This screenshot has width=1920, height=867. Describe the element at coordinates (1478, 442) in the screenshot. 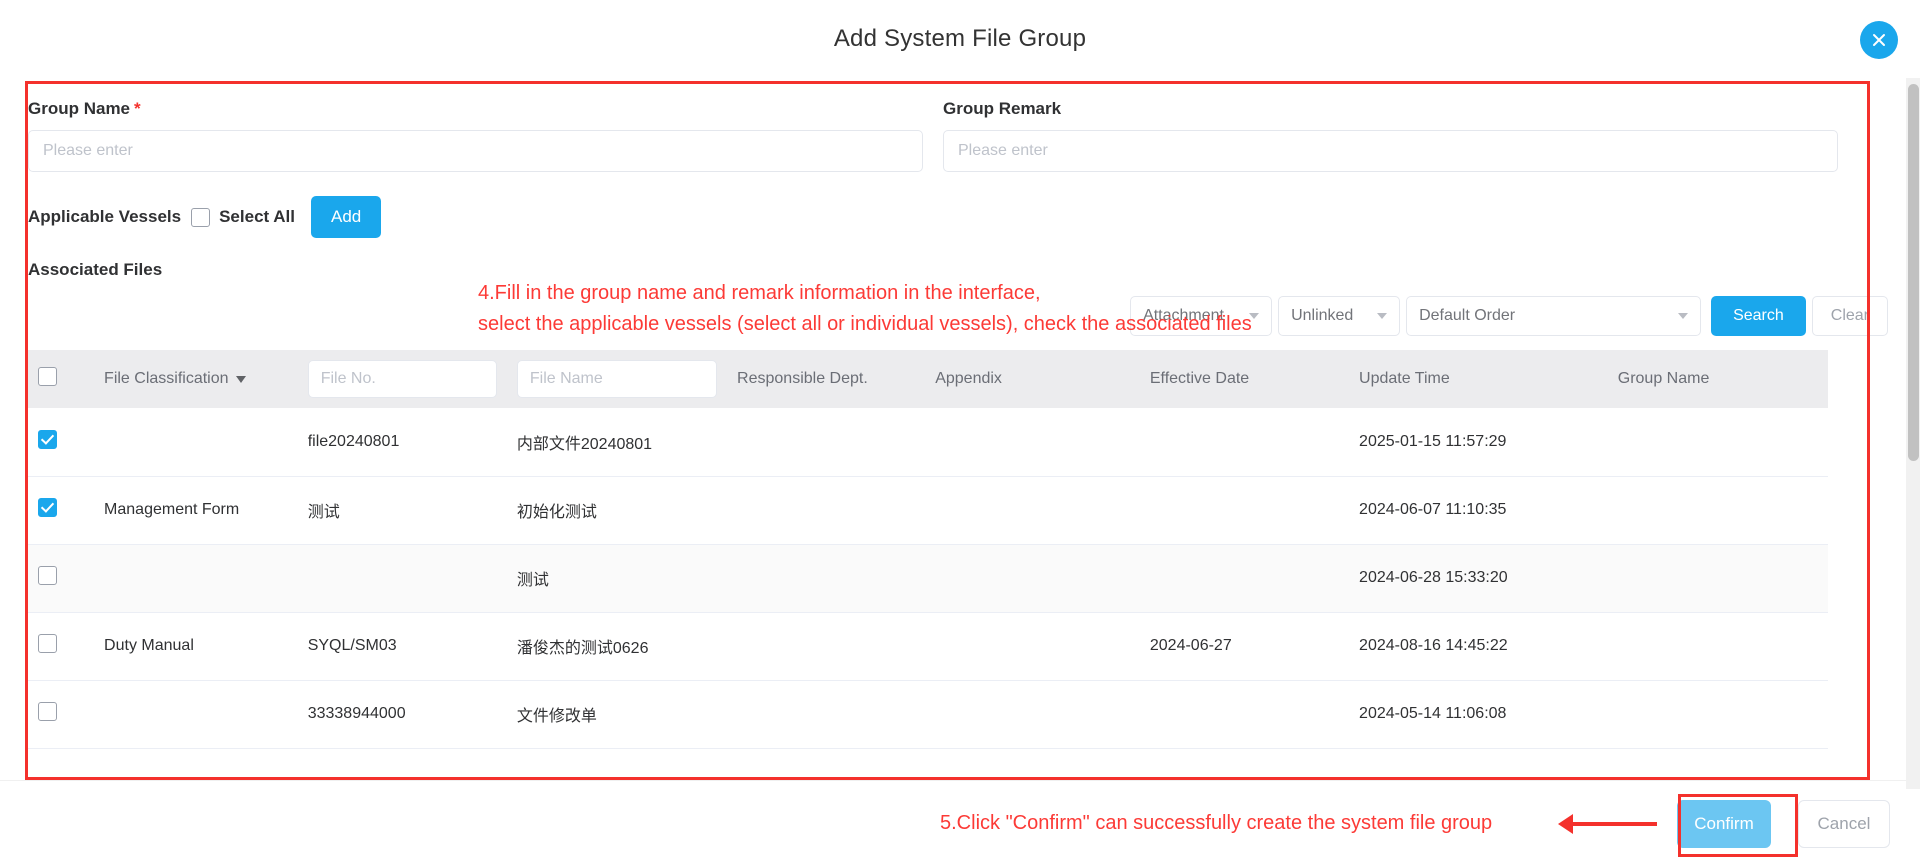

I see `cell-update-time: 2025-01-15 11:57:29` at that location.